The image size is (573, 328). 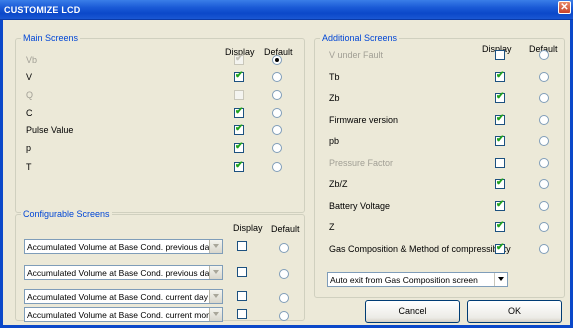 I want to click on ok-button: OK, so click(x=514, y=311).